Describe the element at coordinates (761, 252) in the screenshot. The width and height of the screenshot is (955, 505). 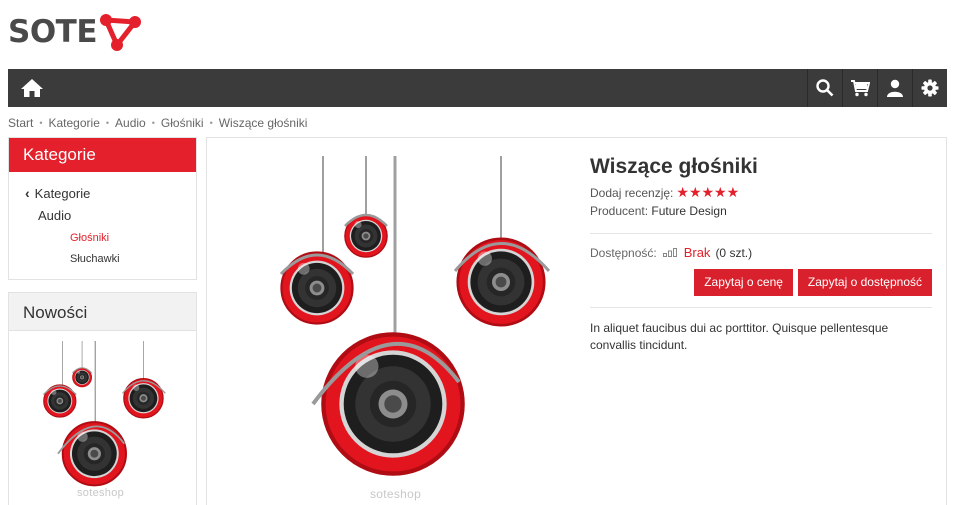
I see `availability-row: Dostępność: Brak (0 szt.)` at that location.